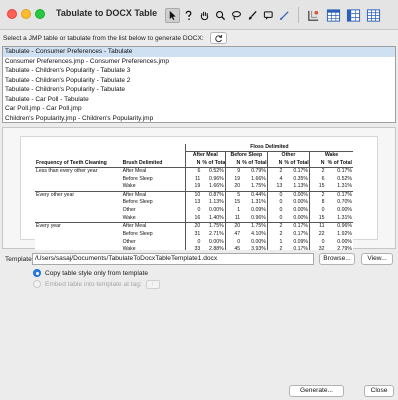  I want to click on grabber-hand-icon, so click(204, 15).